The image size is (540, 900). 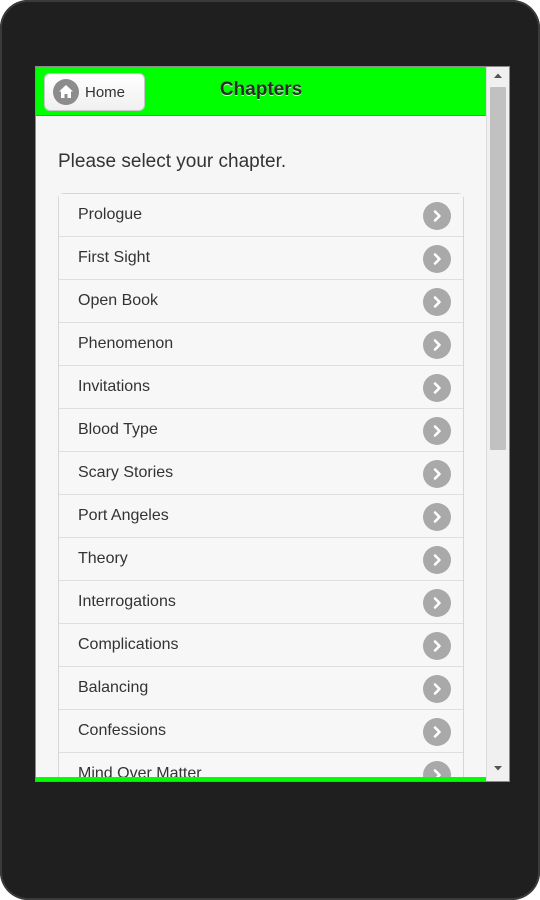 I want to click on chapter-item-label: Prologue, so click(x=110, y=214).